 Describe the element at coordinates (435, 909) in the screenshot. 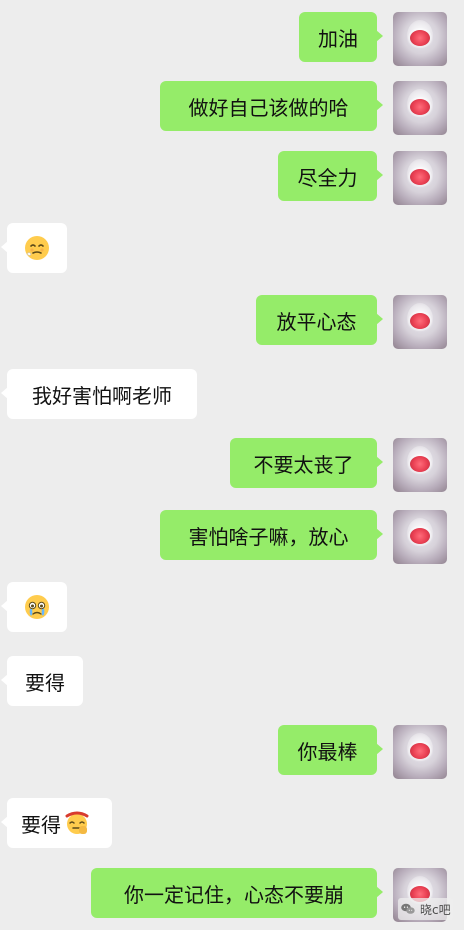

I see `watermark-text: 晓c吧` at that location.